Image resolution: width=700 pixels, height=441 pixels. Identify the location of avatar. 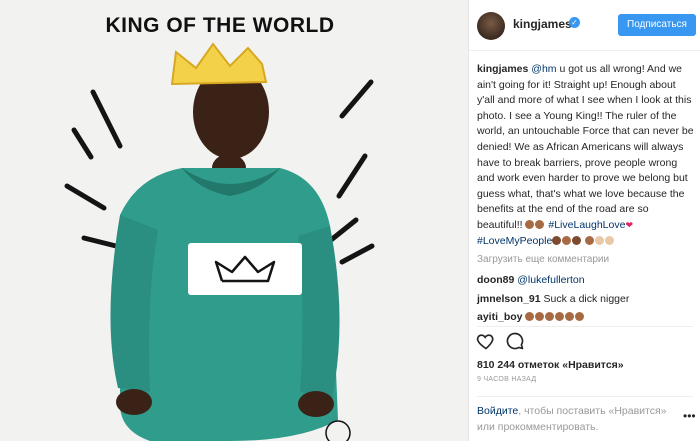
(491, 26).